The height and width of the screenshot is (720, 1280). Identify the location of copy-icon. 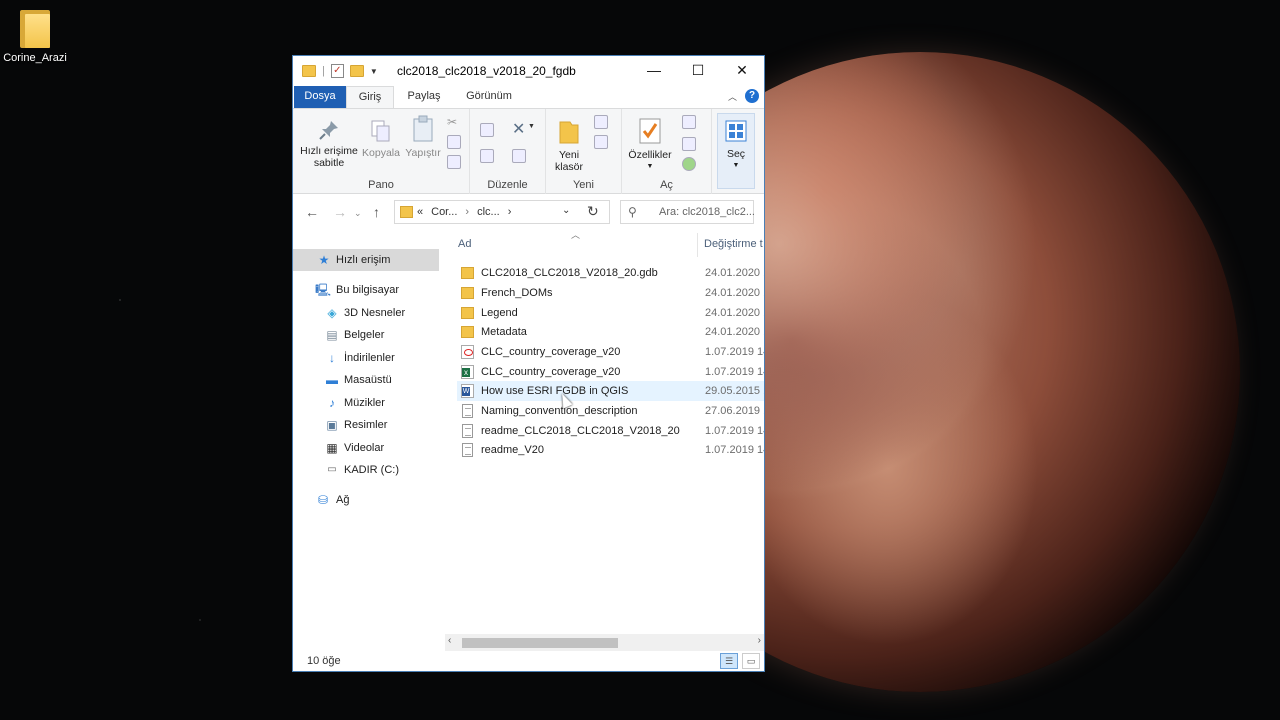
(380, 131).